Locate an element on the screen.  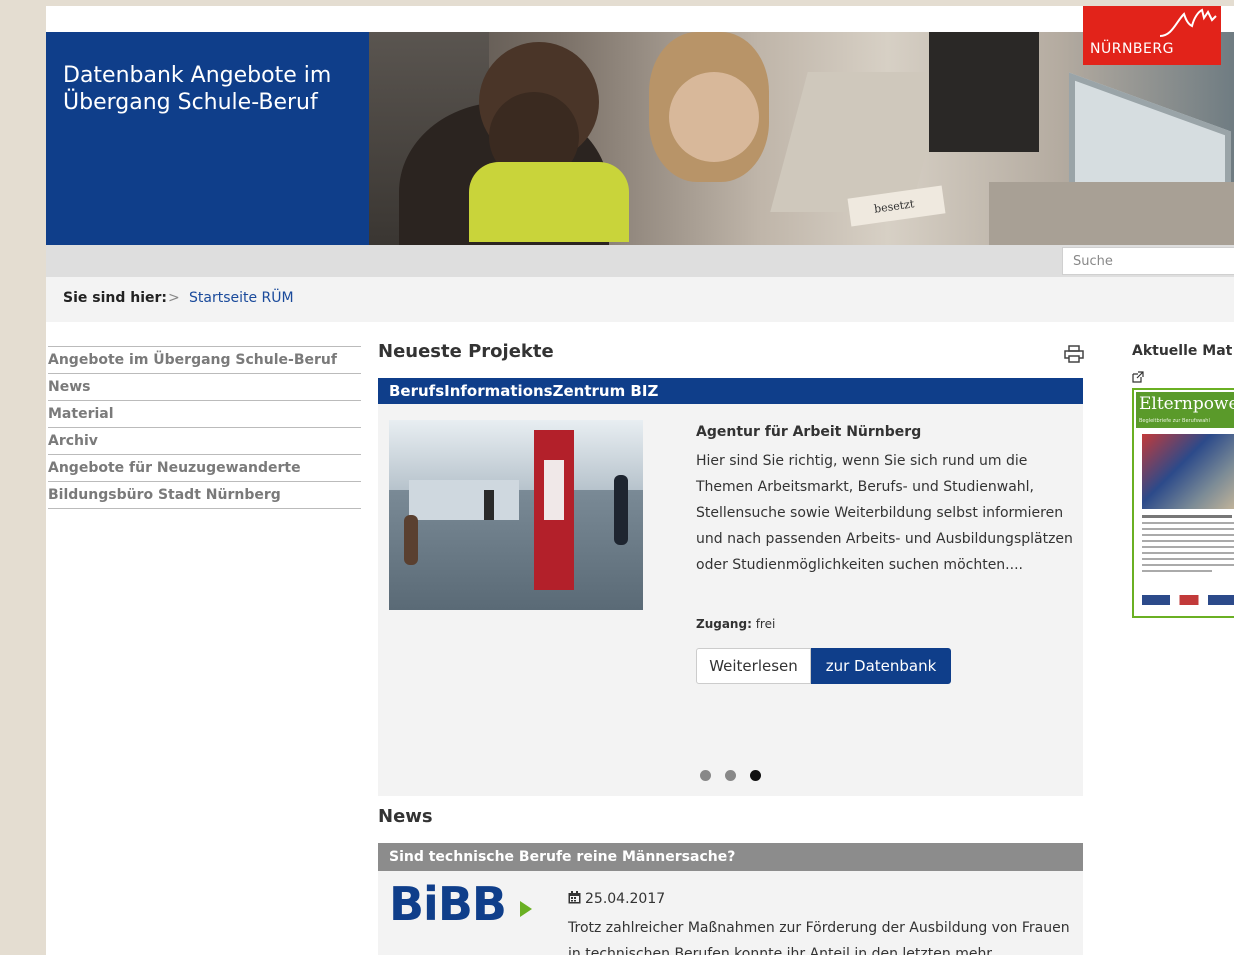
breadcrumb-home-link: Startseite RÜM is located at coordinates (241, 298).